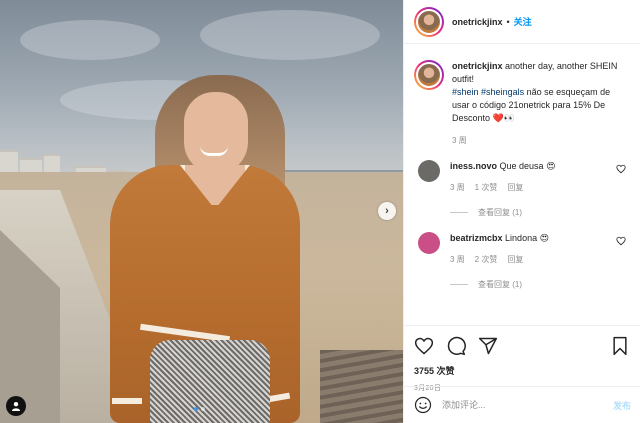 The width and height of the screenshot is (640, 423). I want to click on hashtag-shein: #shein, so click(465, 92).